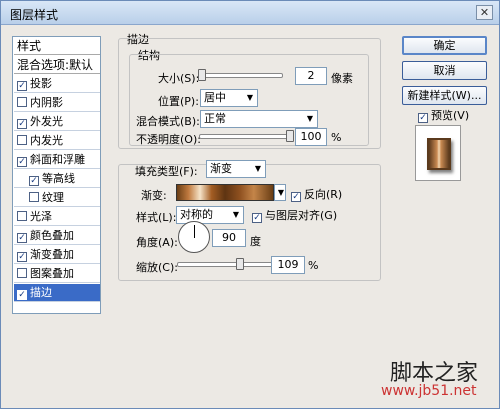 The image size is (500, 409). What do you see at coordinates (288, 265) in the screenshot?
I see `scale-input: 109` at bounding box center [288, 265].